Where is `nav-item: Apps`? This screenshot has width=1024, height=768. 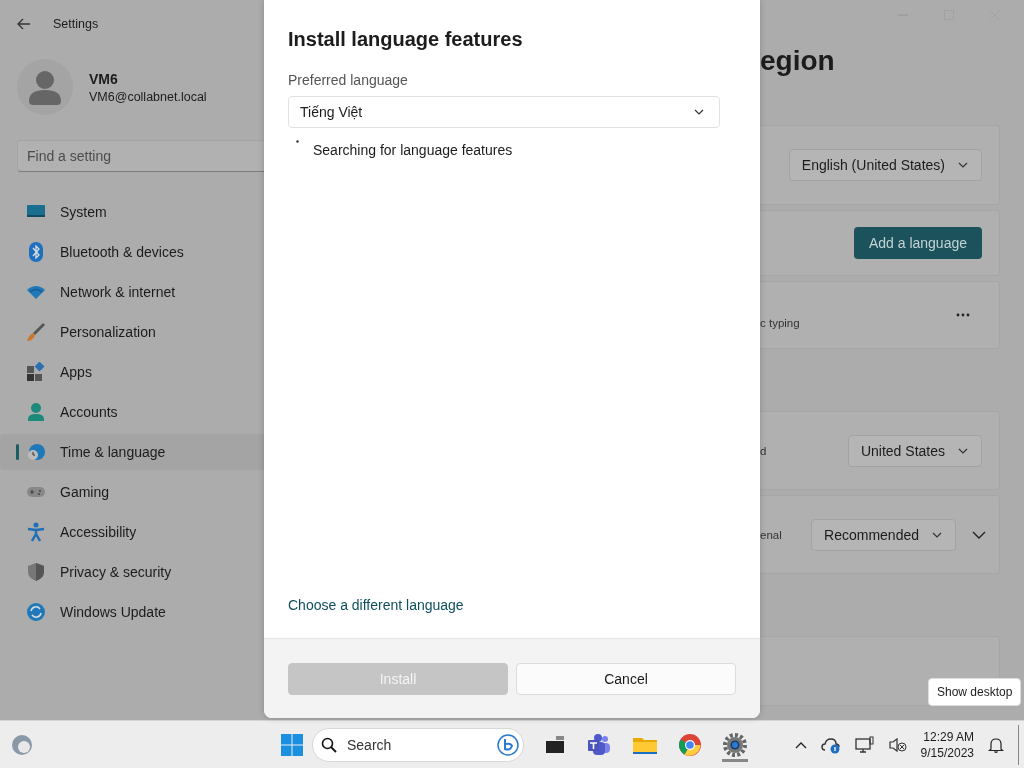
nav-item: Apps is located at coordinates (132, 372).